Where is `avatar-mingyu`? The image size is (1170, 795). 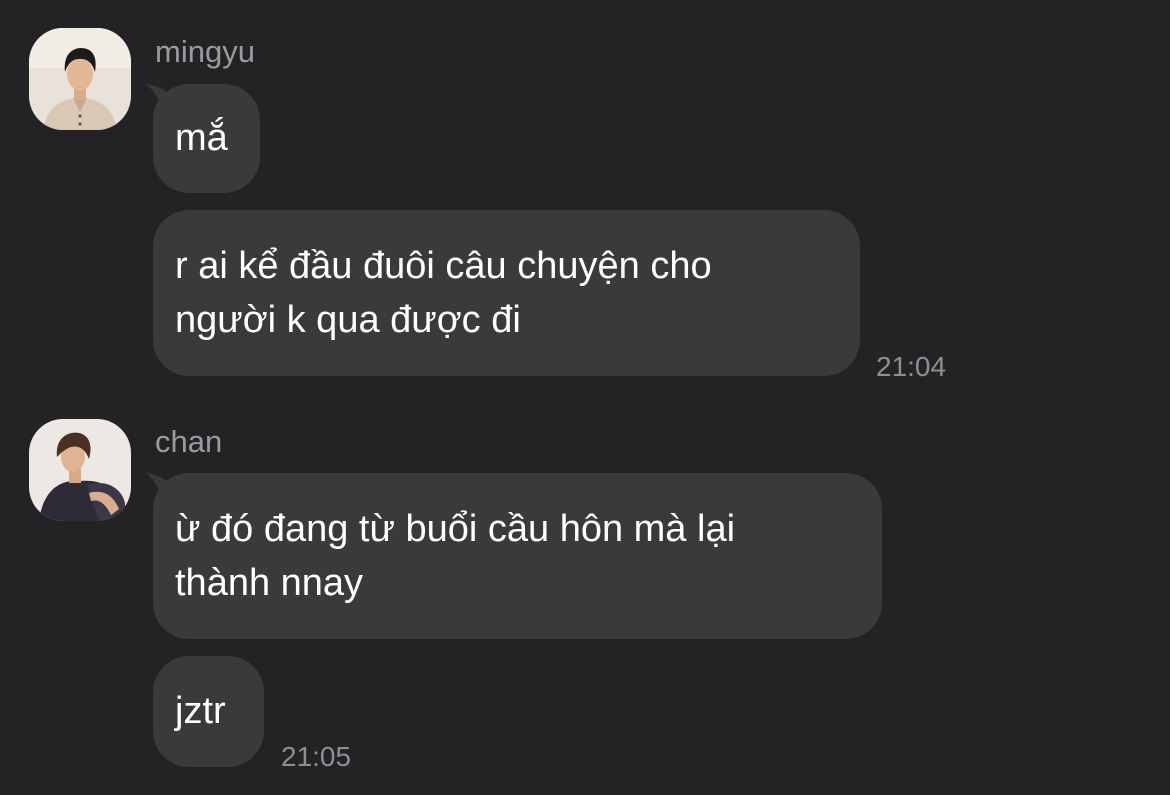 avatar-mingyu is located at coordinates (80, 79).